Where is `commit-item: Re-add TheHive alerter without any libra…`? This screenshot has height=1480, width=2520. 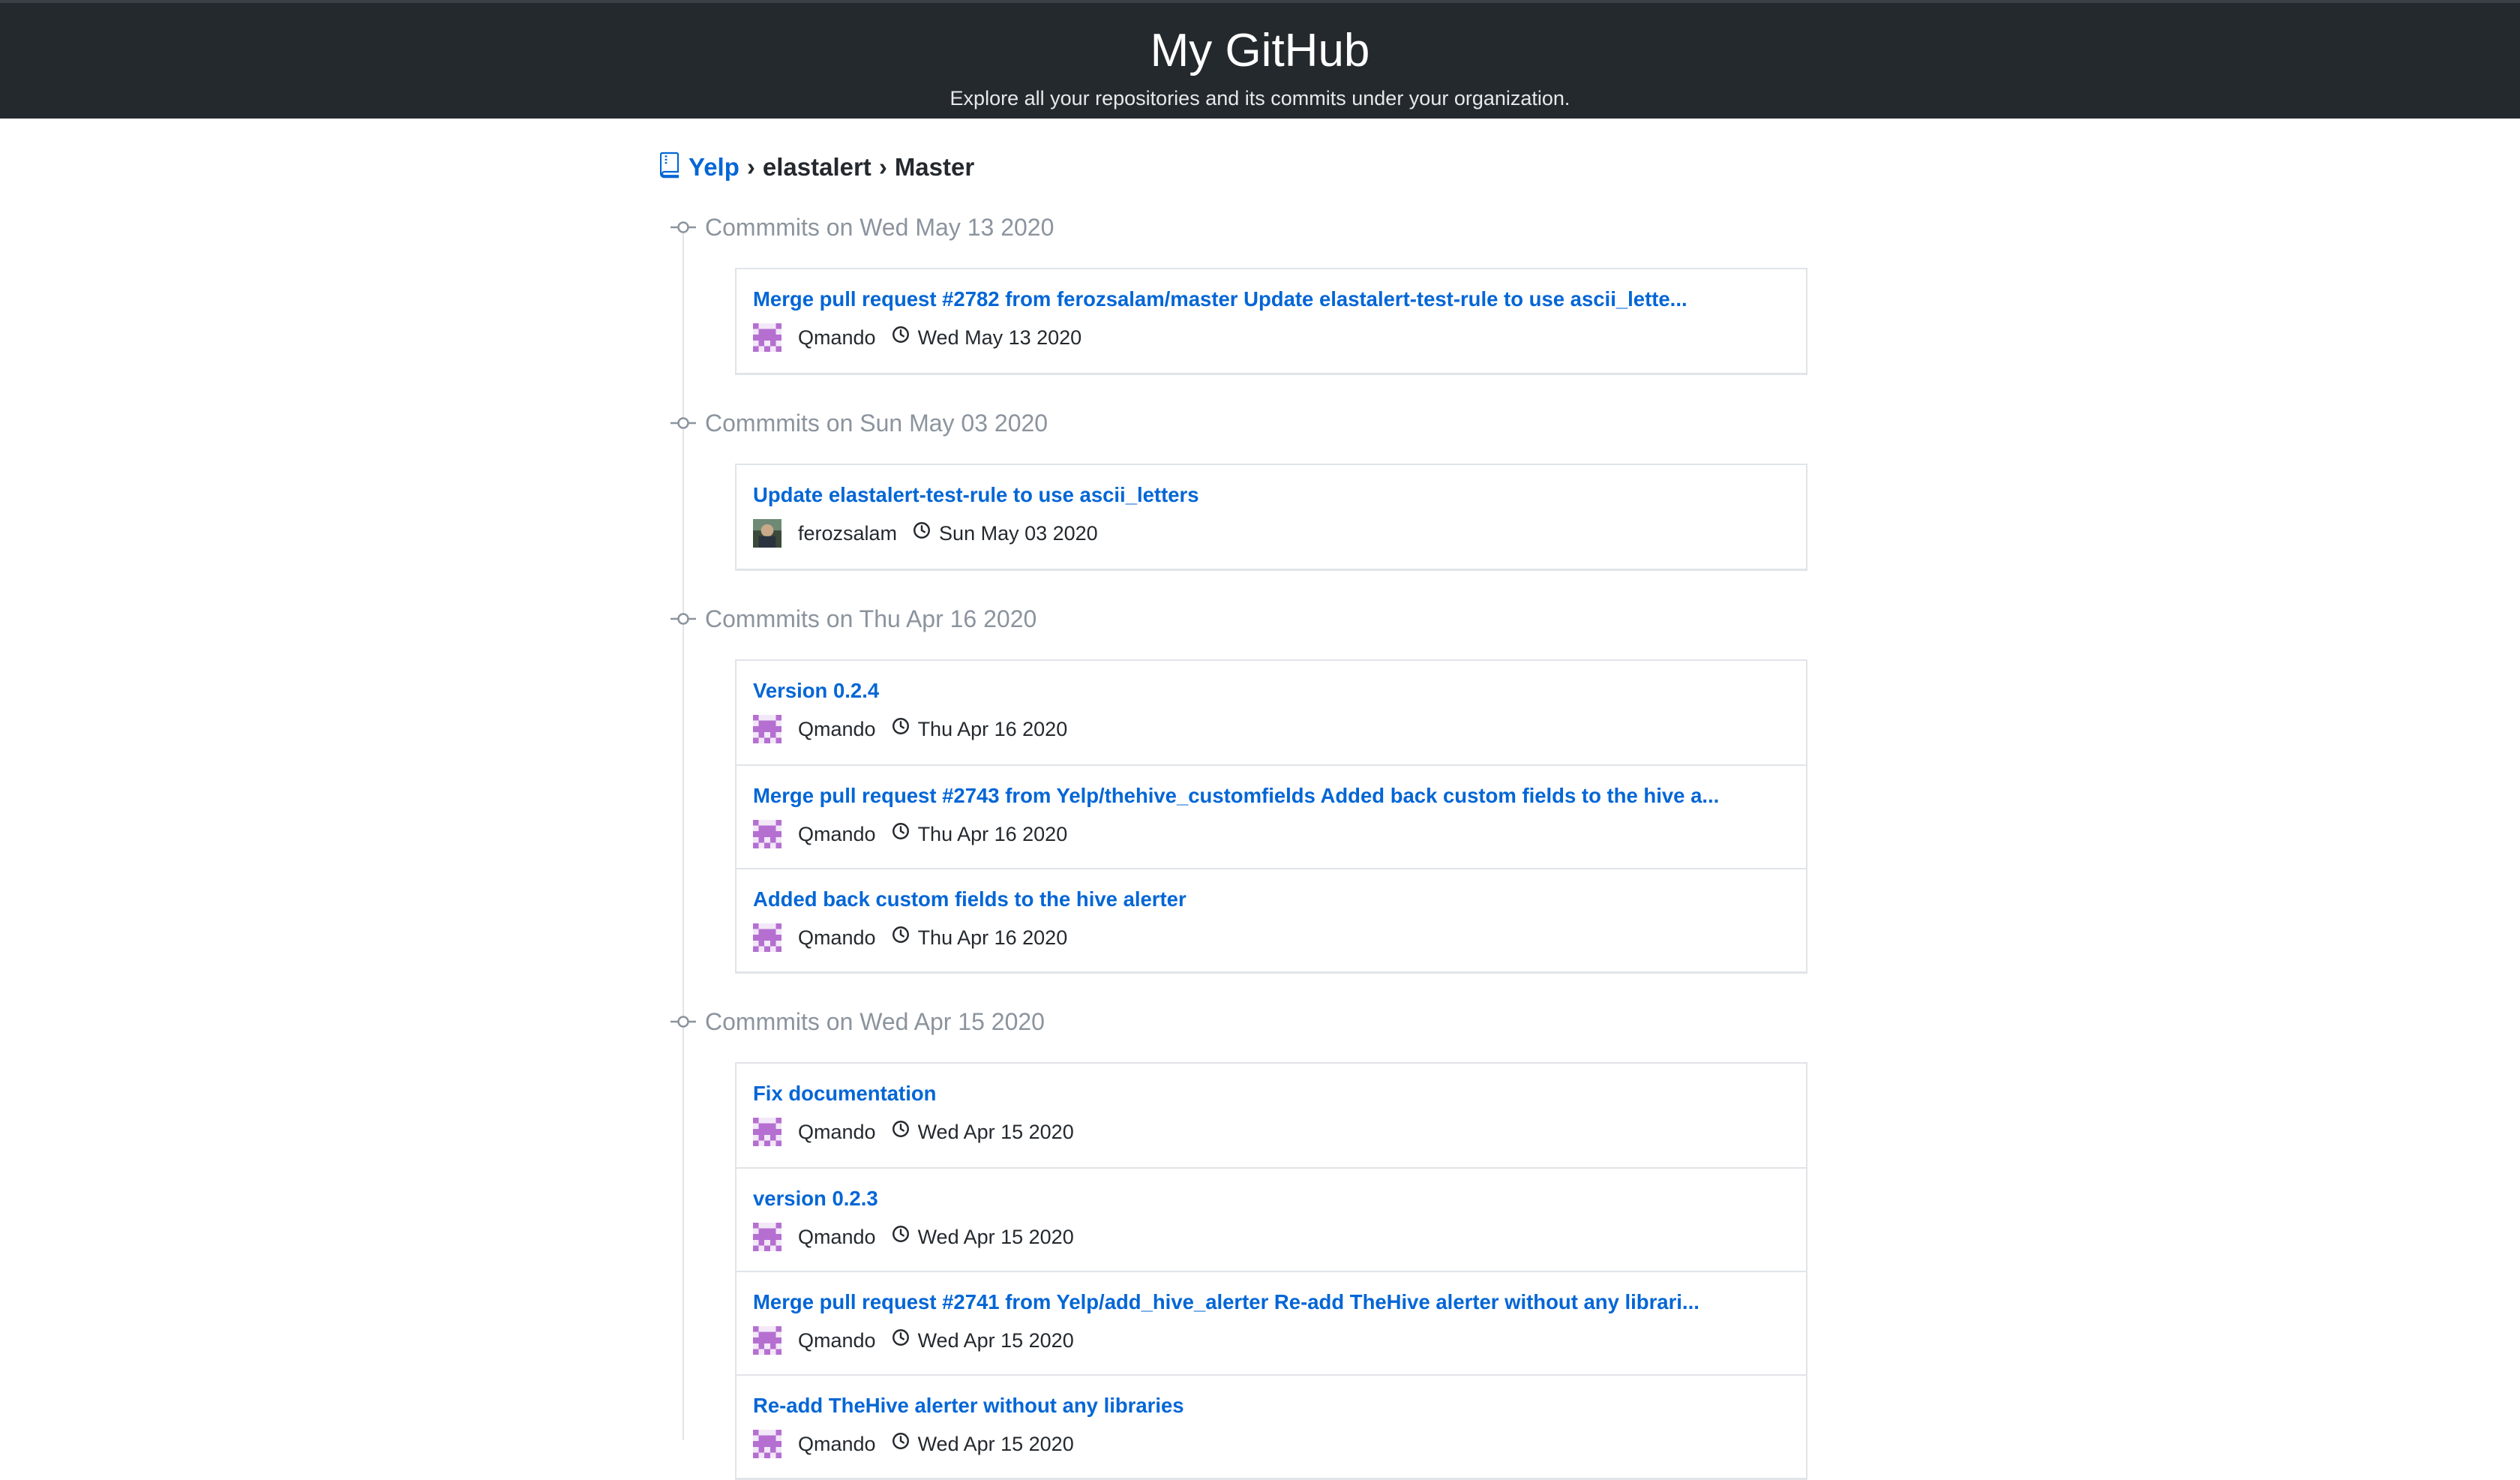
commit-item: Re-add TheHive alerter without any libra… is located at coordinates (1271, 1426).